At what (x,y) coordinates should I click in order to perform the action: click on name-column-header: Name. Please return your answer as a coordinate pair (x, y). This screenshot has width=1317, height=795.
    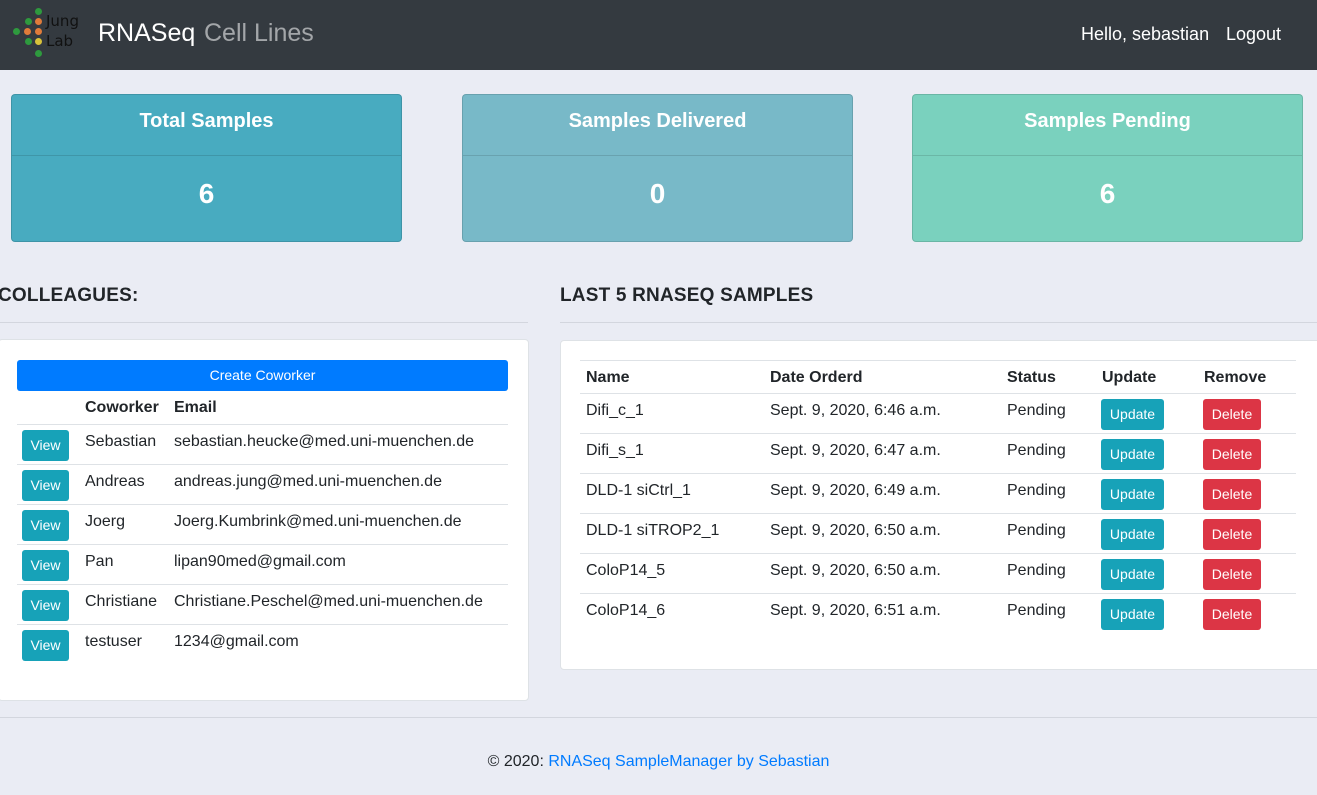
    Looking at the image, I should click on (608, 377).